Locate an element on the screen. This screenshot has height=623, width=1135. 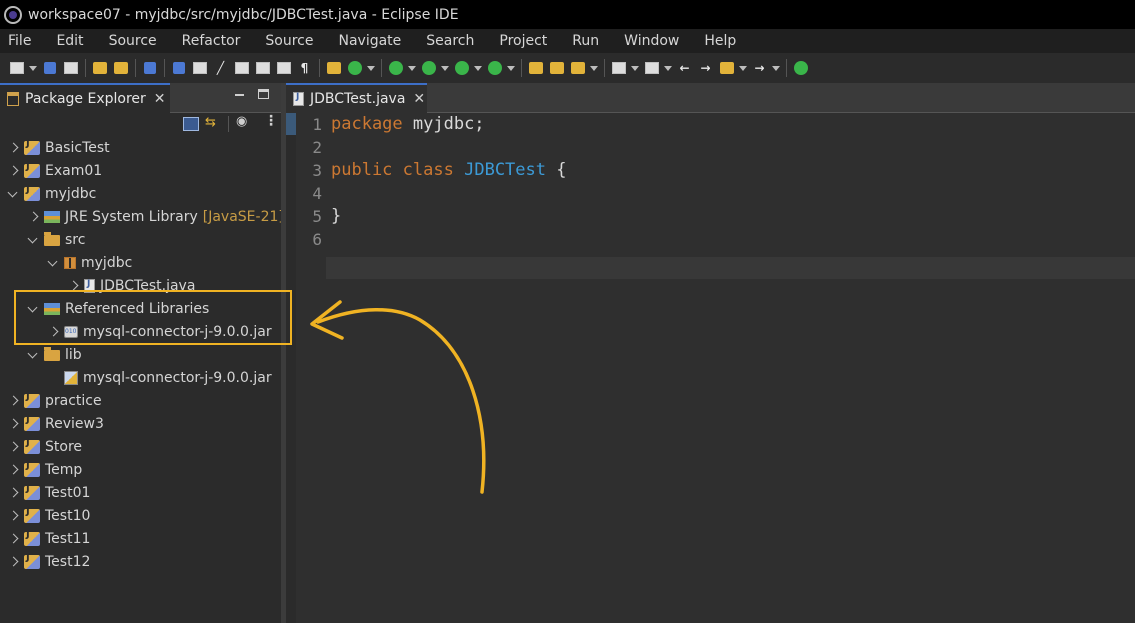
menu-refactor: Refactor is located at coordinates (211, 41).